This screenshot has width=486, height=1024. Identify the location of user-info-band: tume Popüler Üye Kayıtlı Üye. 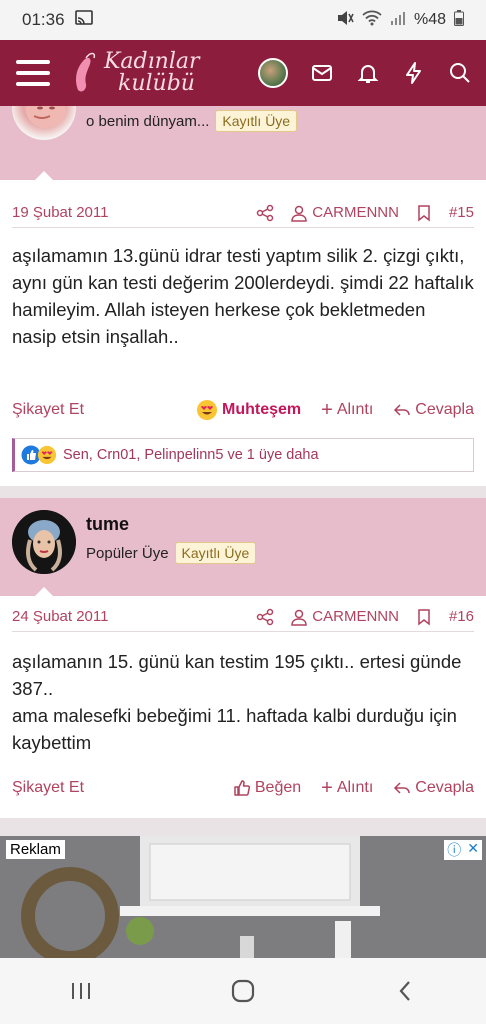
(243, 547).